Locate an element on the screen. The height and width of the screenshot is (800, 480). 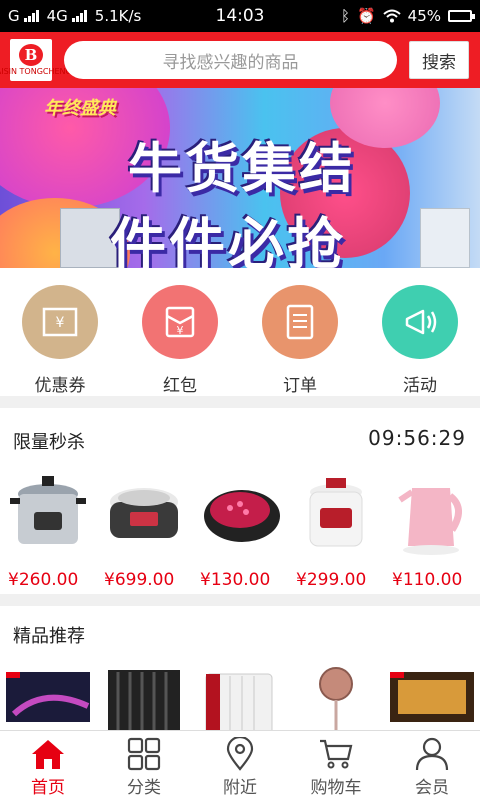
banner-headline: 牛货集结 is located at coordinates (242, 168).